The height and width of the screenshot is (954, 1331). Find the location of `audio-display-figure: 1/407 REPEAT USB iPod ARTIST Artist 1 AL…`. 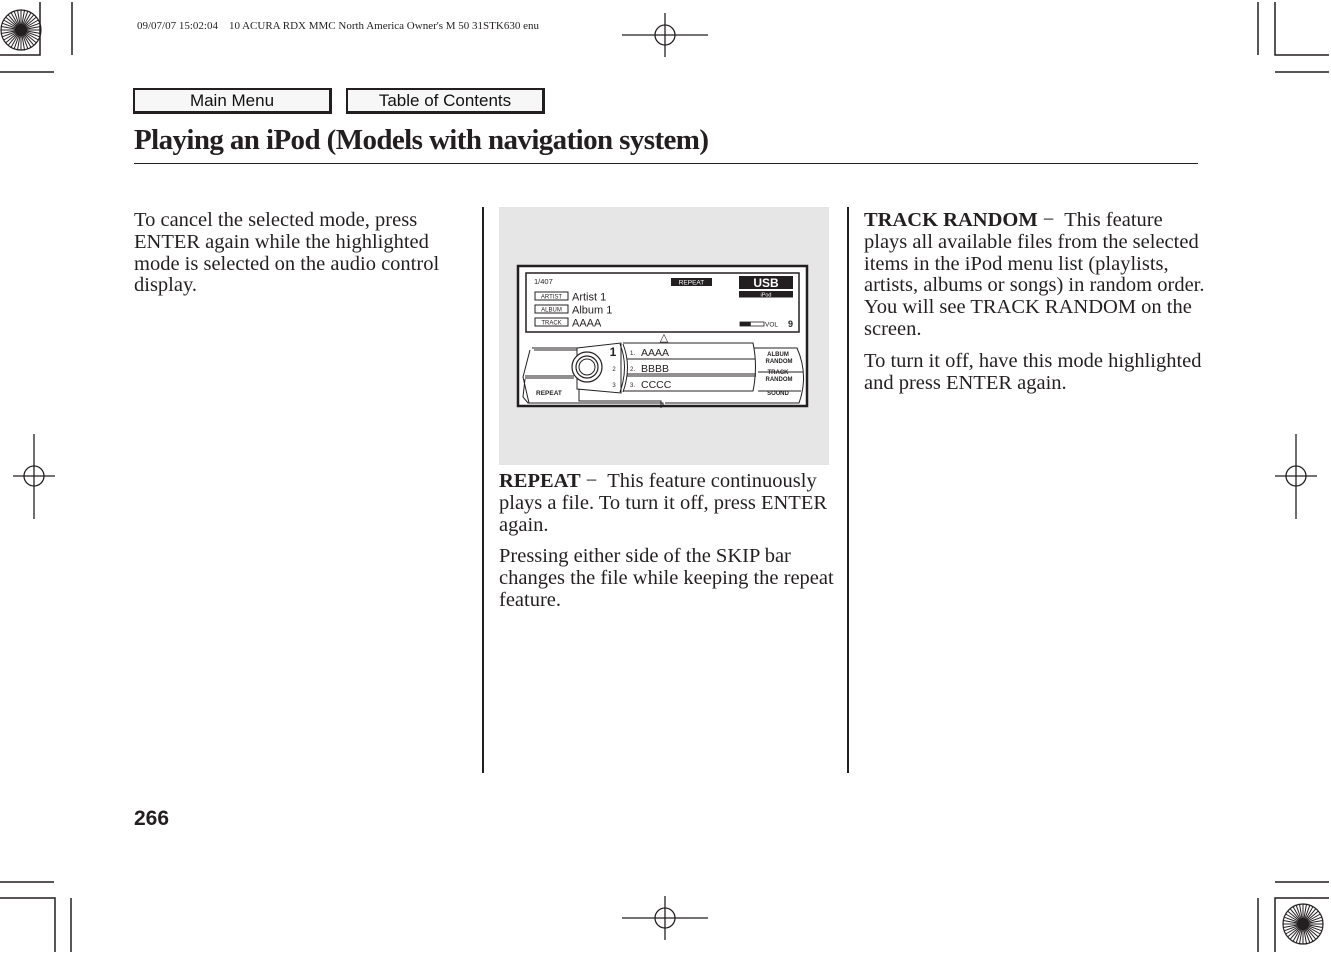

audio-display-figure: 1/407 REPEAT USB iPod ARTIST Artist 1 AL… is located at coordinates (664, 336).